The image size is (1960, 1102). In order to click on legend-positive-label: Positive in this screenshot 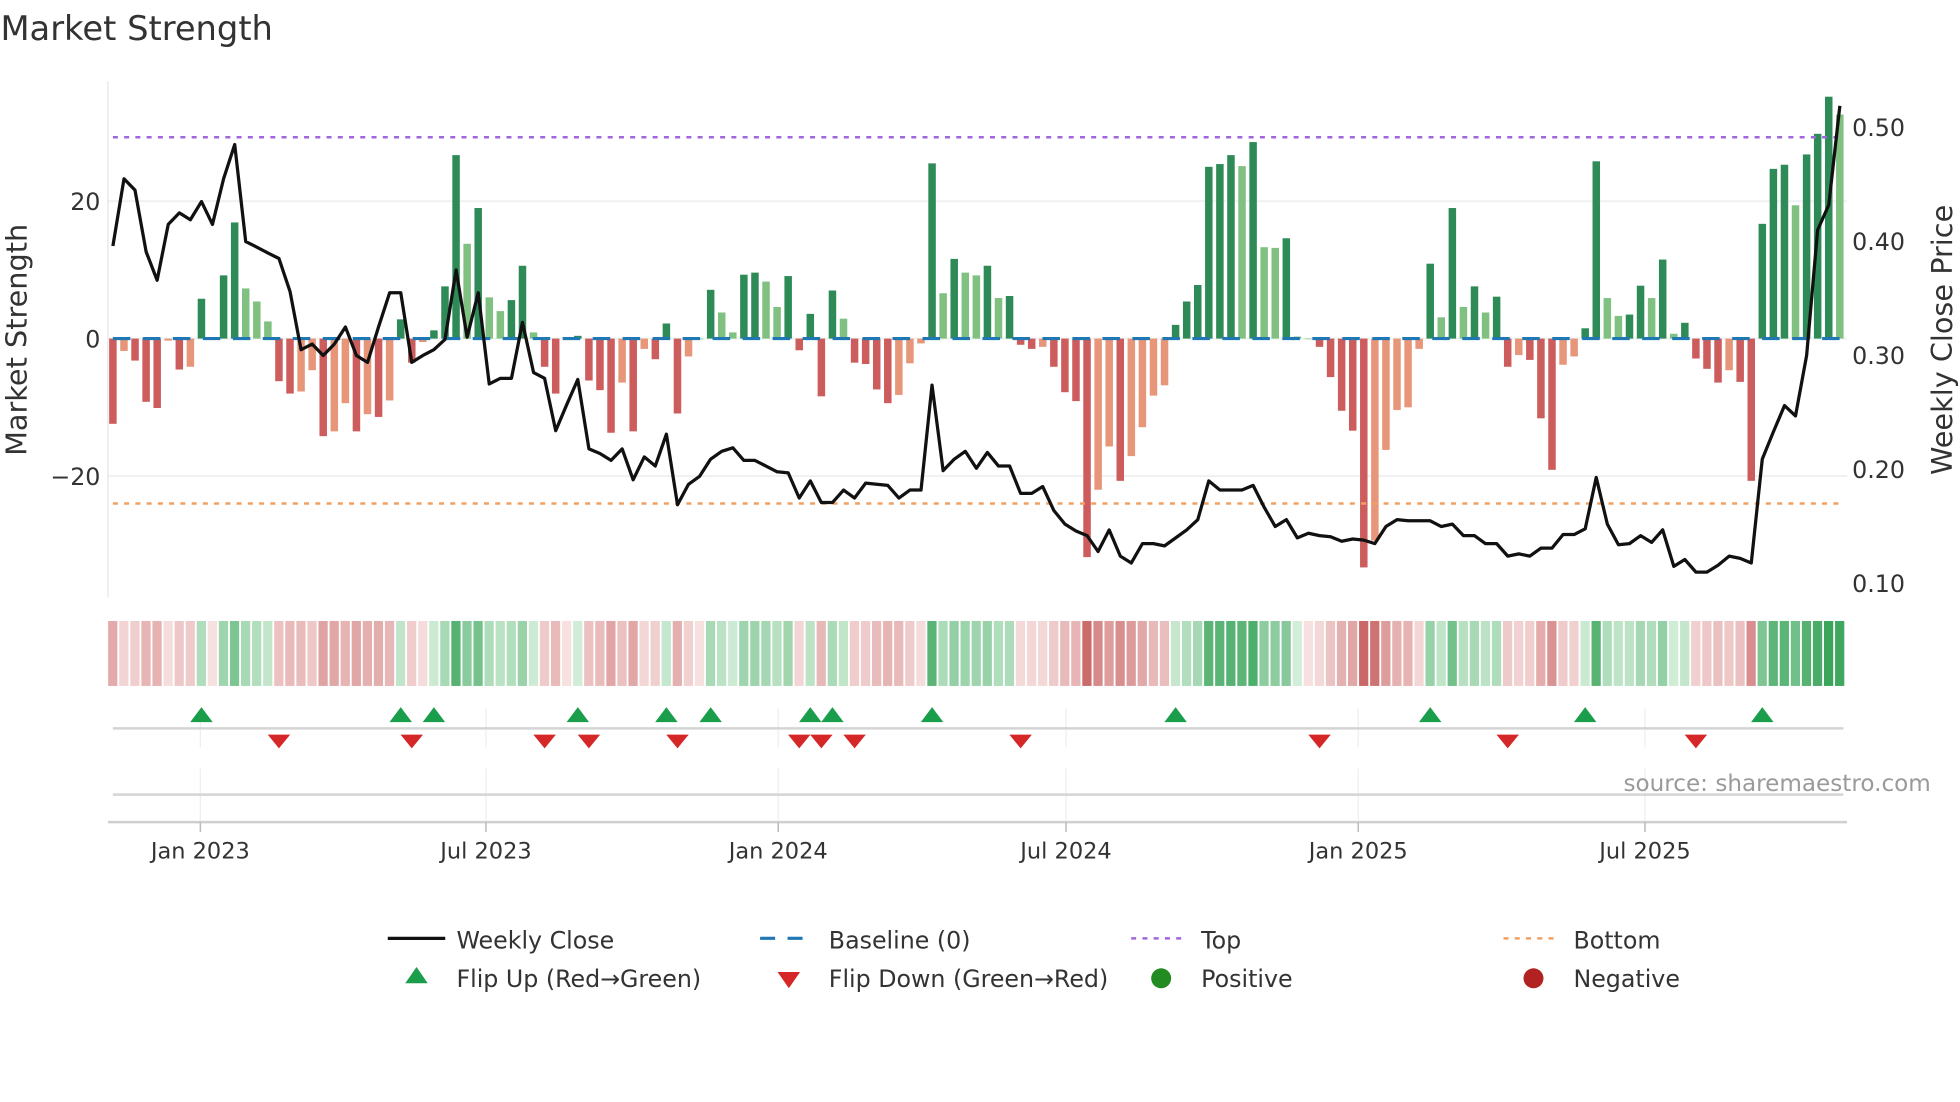, I will do `click(1246, 979)`.